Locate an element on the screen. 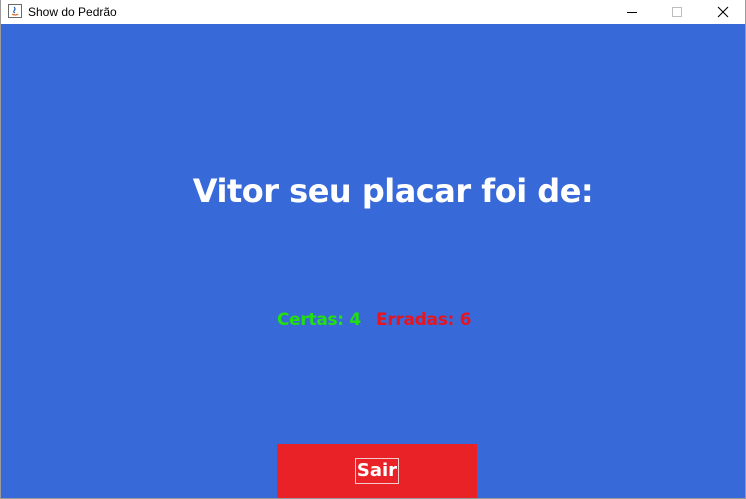 The width and height of the screenshot is (746, 499). java-app-icon is located at coordinates (15, 11).